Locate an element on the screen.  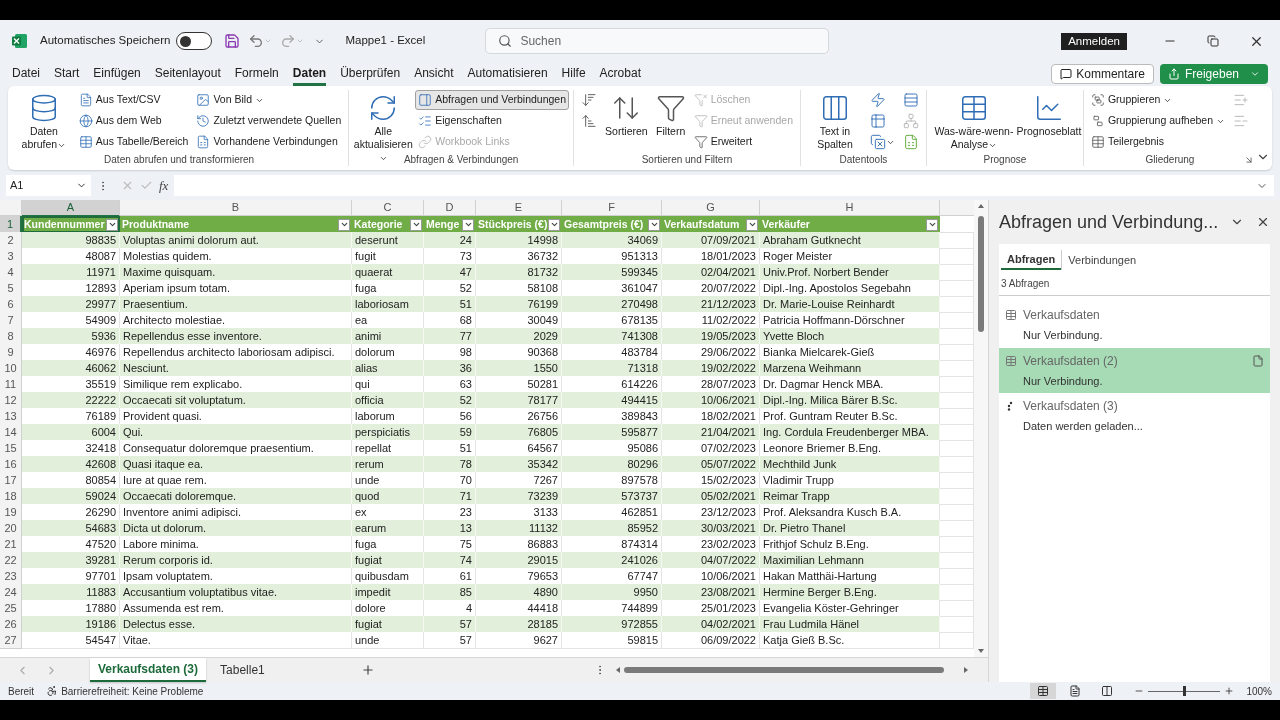
launcher-icon is located at coordinates (1249, 160).